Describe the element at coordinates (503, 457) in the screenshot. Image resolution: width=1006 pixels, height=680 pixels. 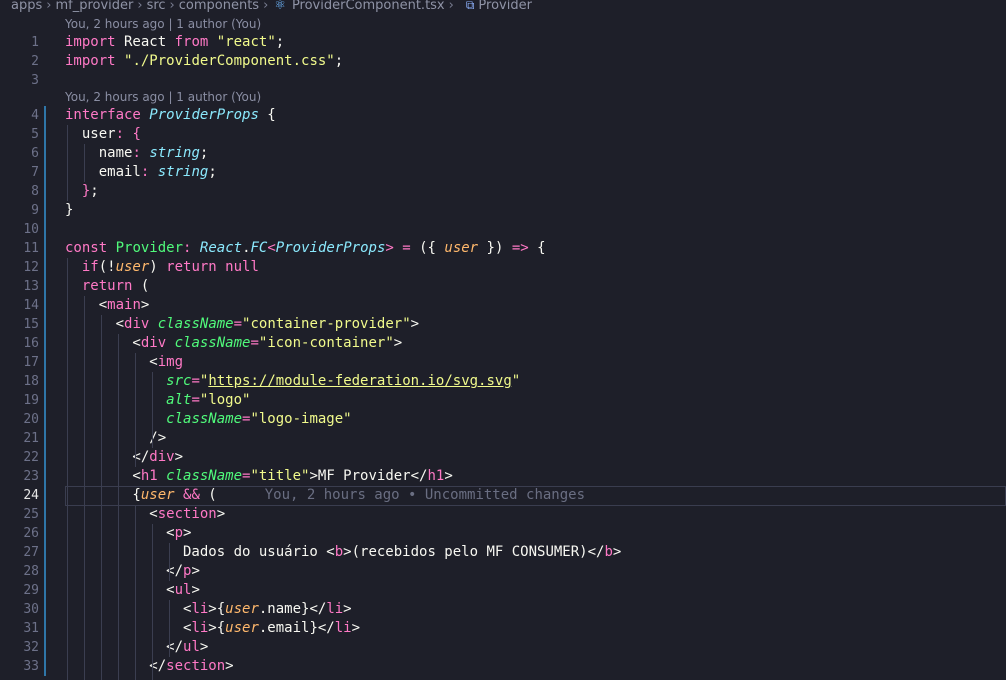
I see `code-line: 22 </div>` at that location.